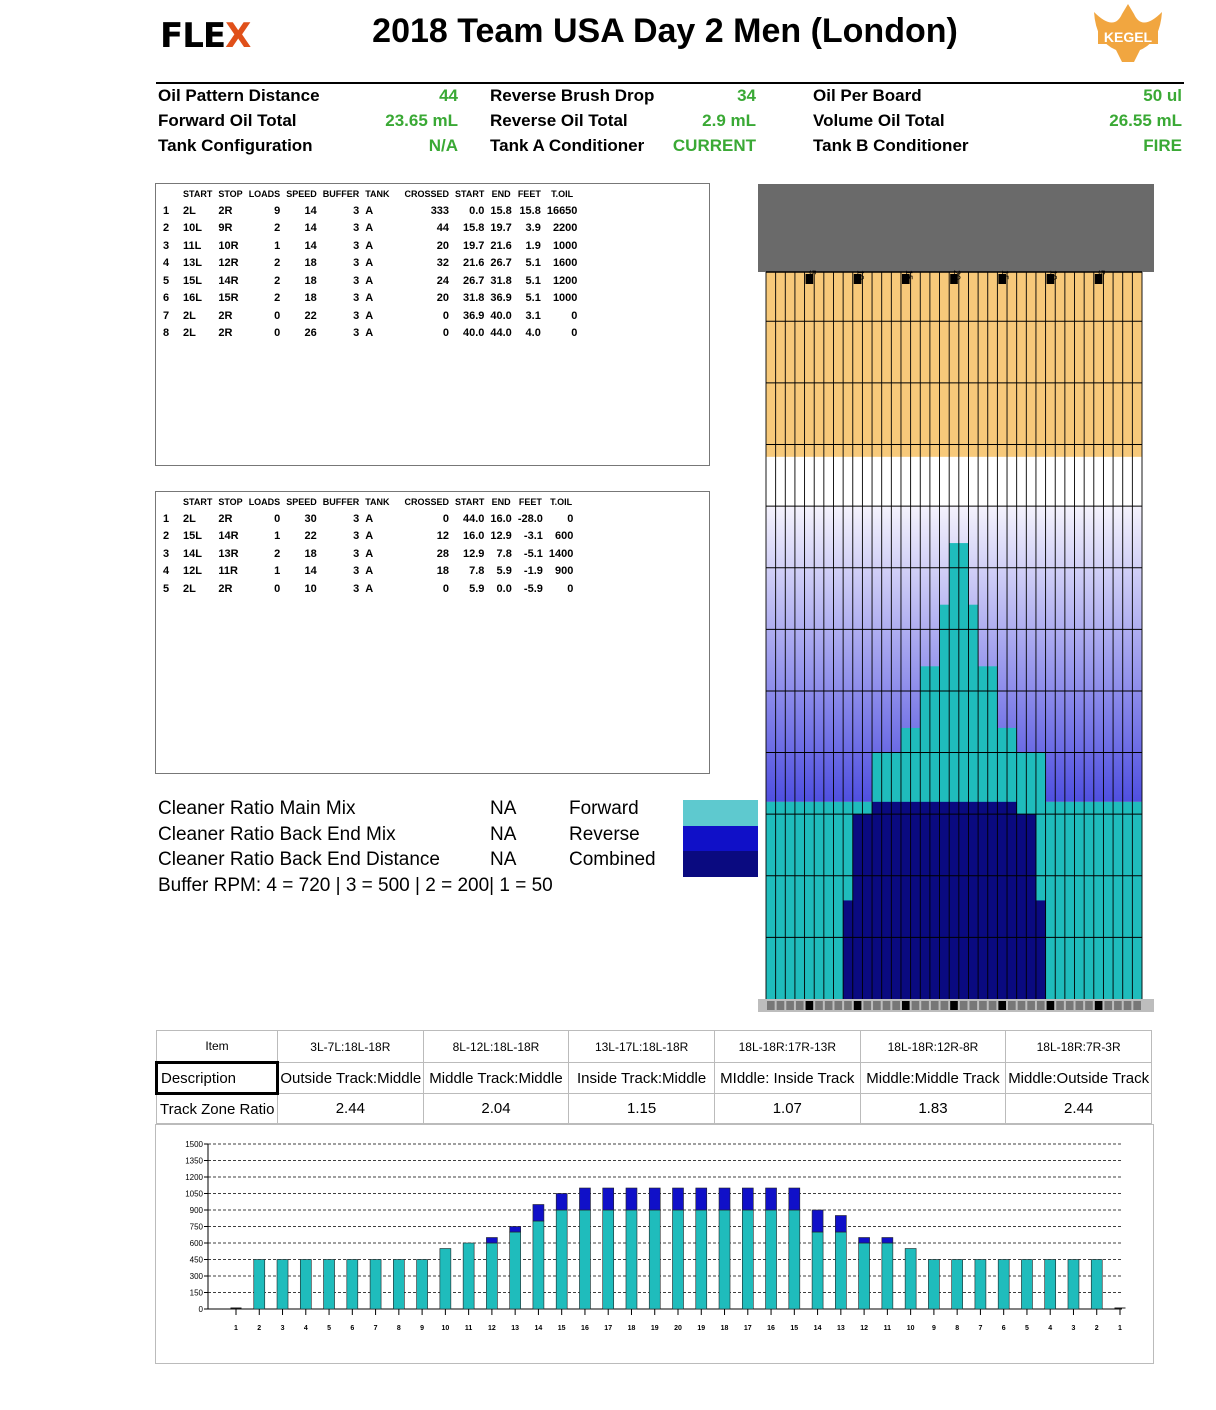 This screenshot has height=1410, width=1216. What do you see at coordinates (1162, 95) in the screenshot?
I see `summary-value: 50 ul` at bounding box center [1162, 95].